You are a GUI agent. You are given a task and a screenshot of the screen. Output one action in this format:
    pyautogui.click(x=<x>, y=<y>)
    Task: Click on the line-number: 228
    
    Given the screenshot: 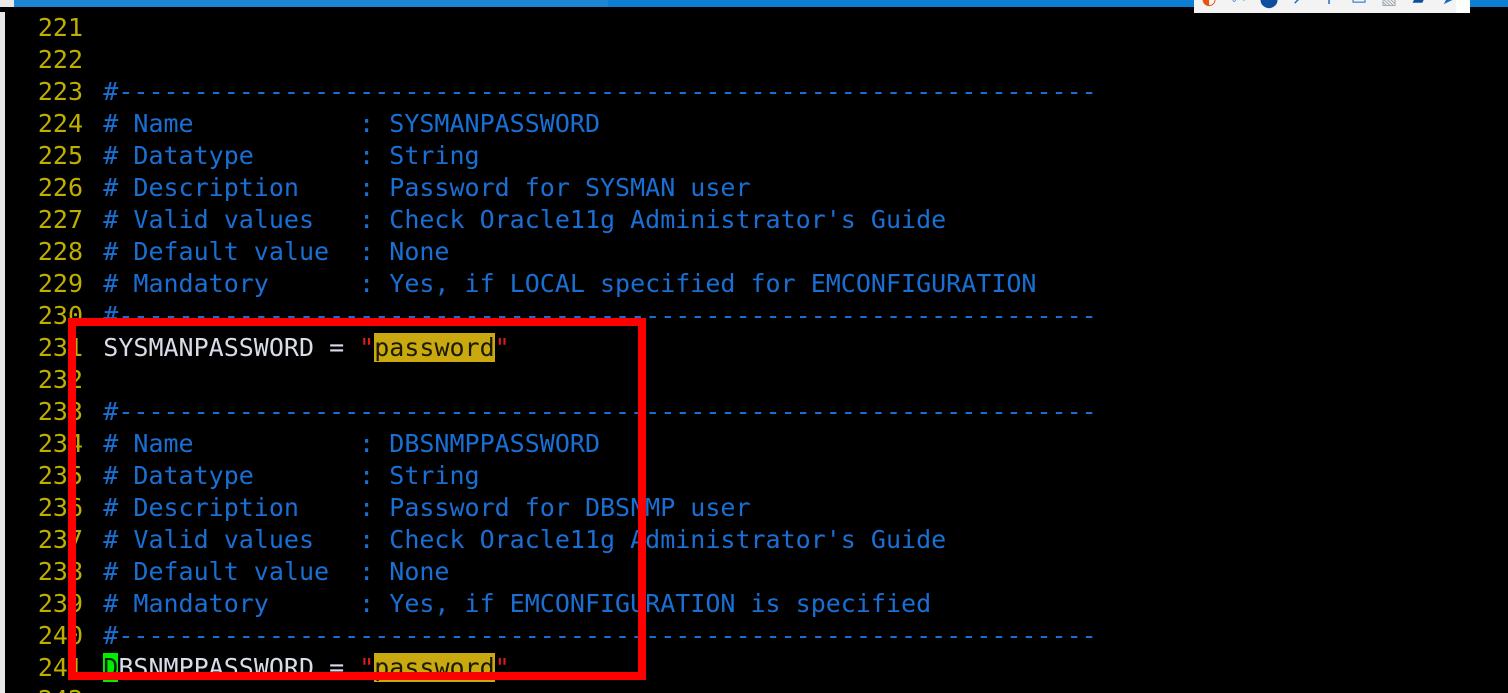 What is the action you would take?
    pyautogui.click(x=60, y=251)
    